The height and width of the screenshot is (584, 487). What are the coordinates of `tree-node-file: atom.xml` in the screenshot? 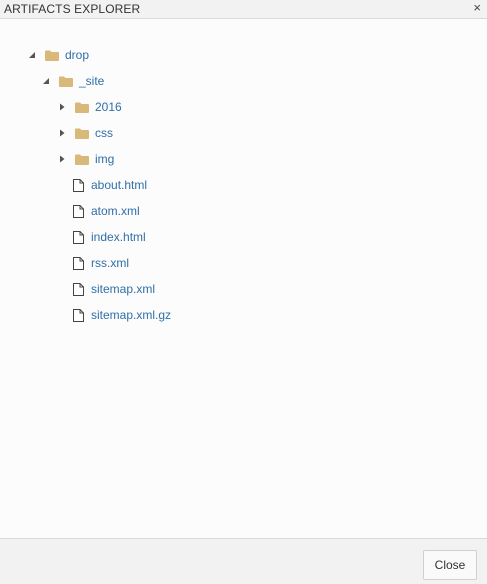 It's located at (105, 211).